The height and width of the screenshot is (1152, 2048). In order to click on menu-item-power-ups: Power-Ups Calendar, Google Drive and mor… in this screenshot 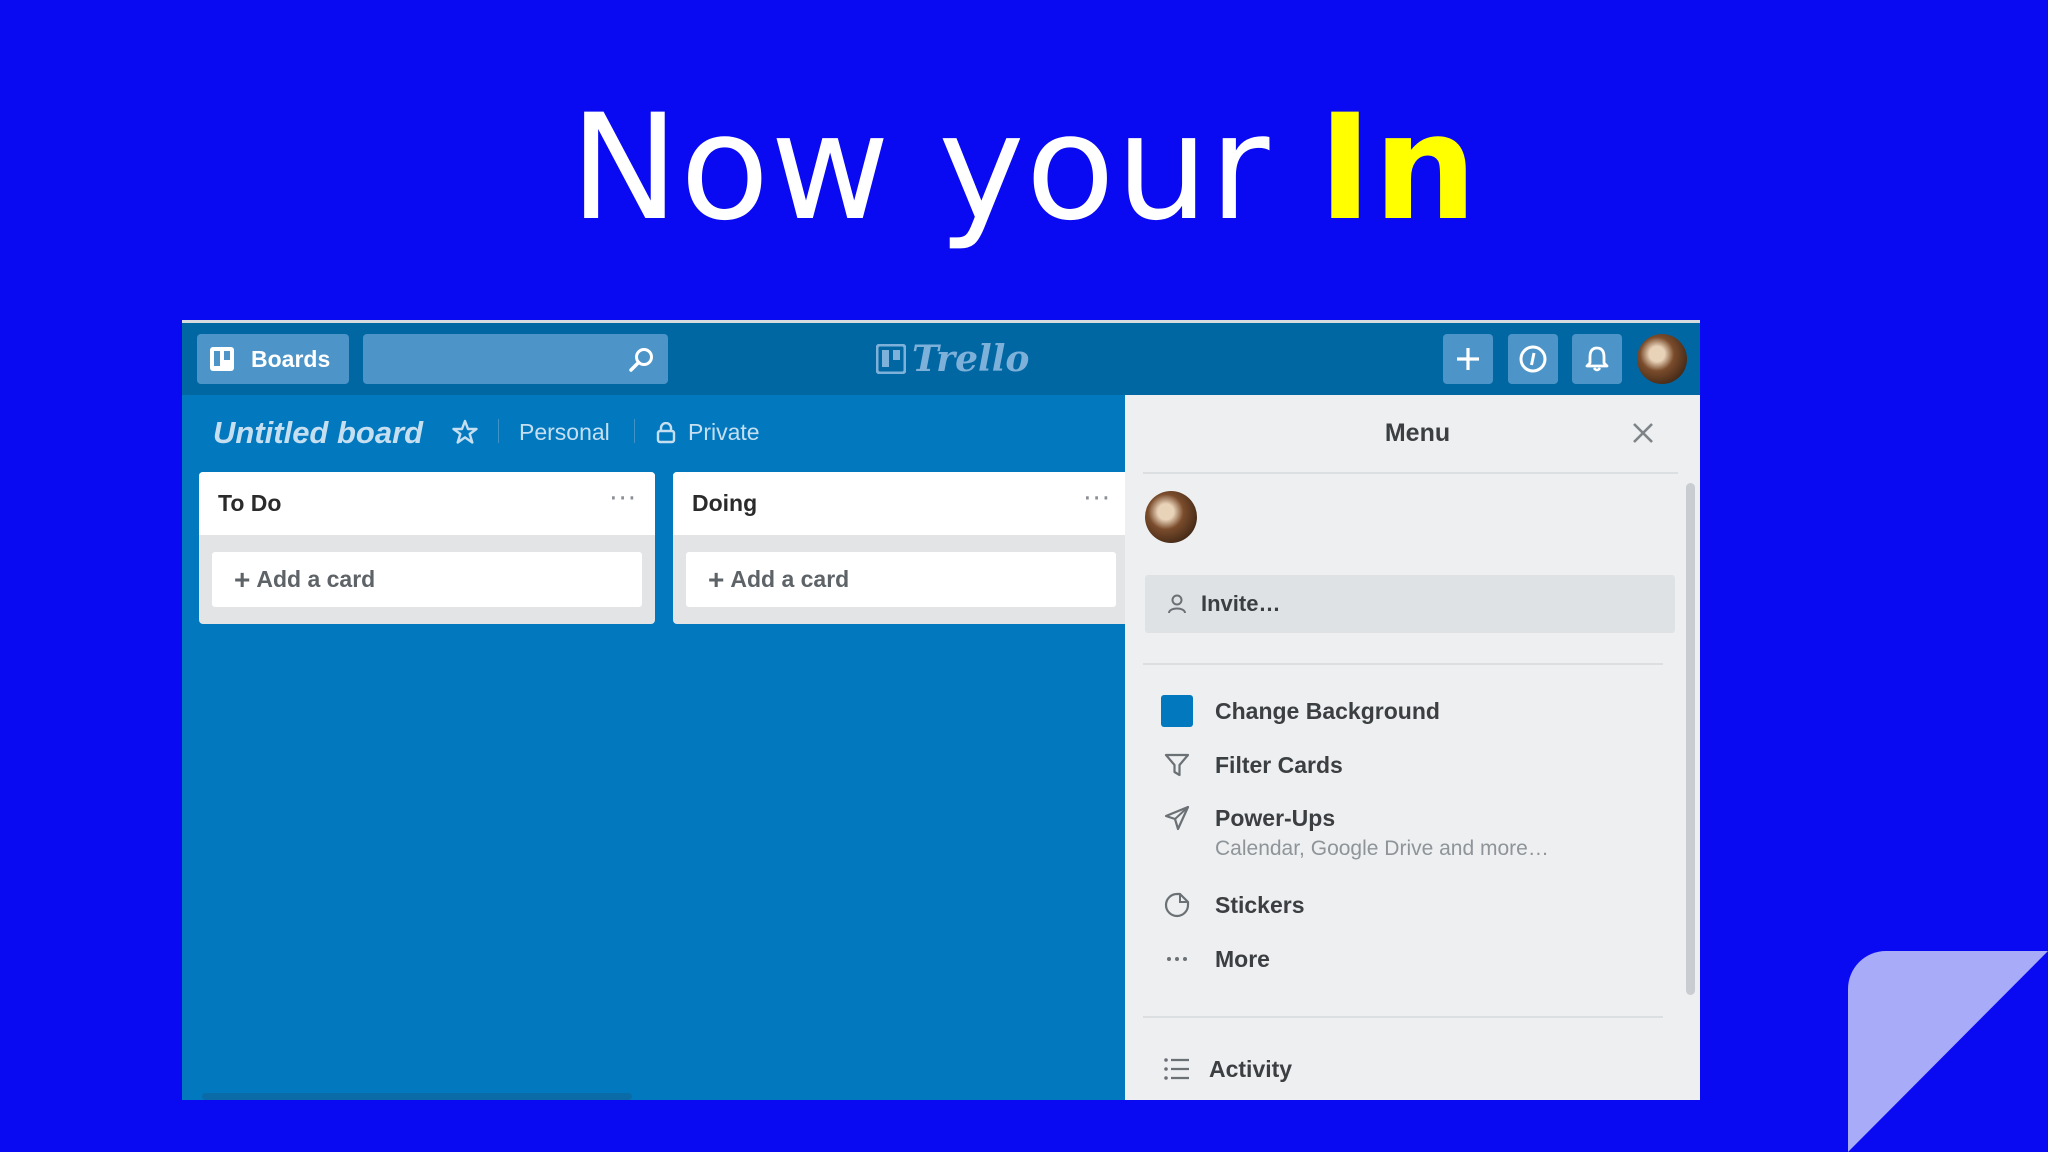, I will do `click(1355, 833)`.